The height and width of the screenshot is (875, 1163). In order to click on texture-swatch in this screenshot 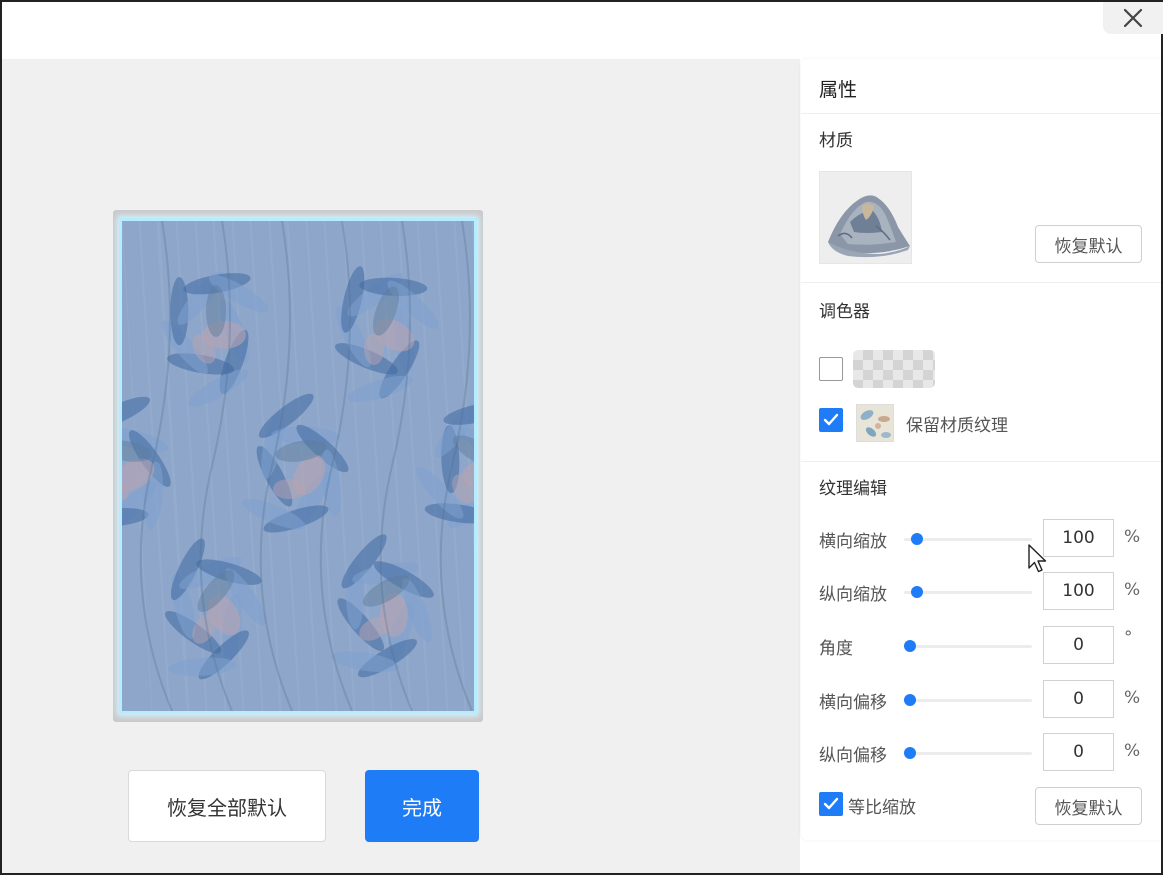, I will do `click(875, 423)`.